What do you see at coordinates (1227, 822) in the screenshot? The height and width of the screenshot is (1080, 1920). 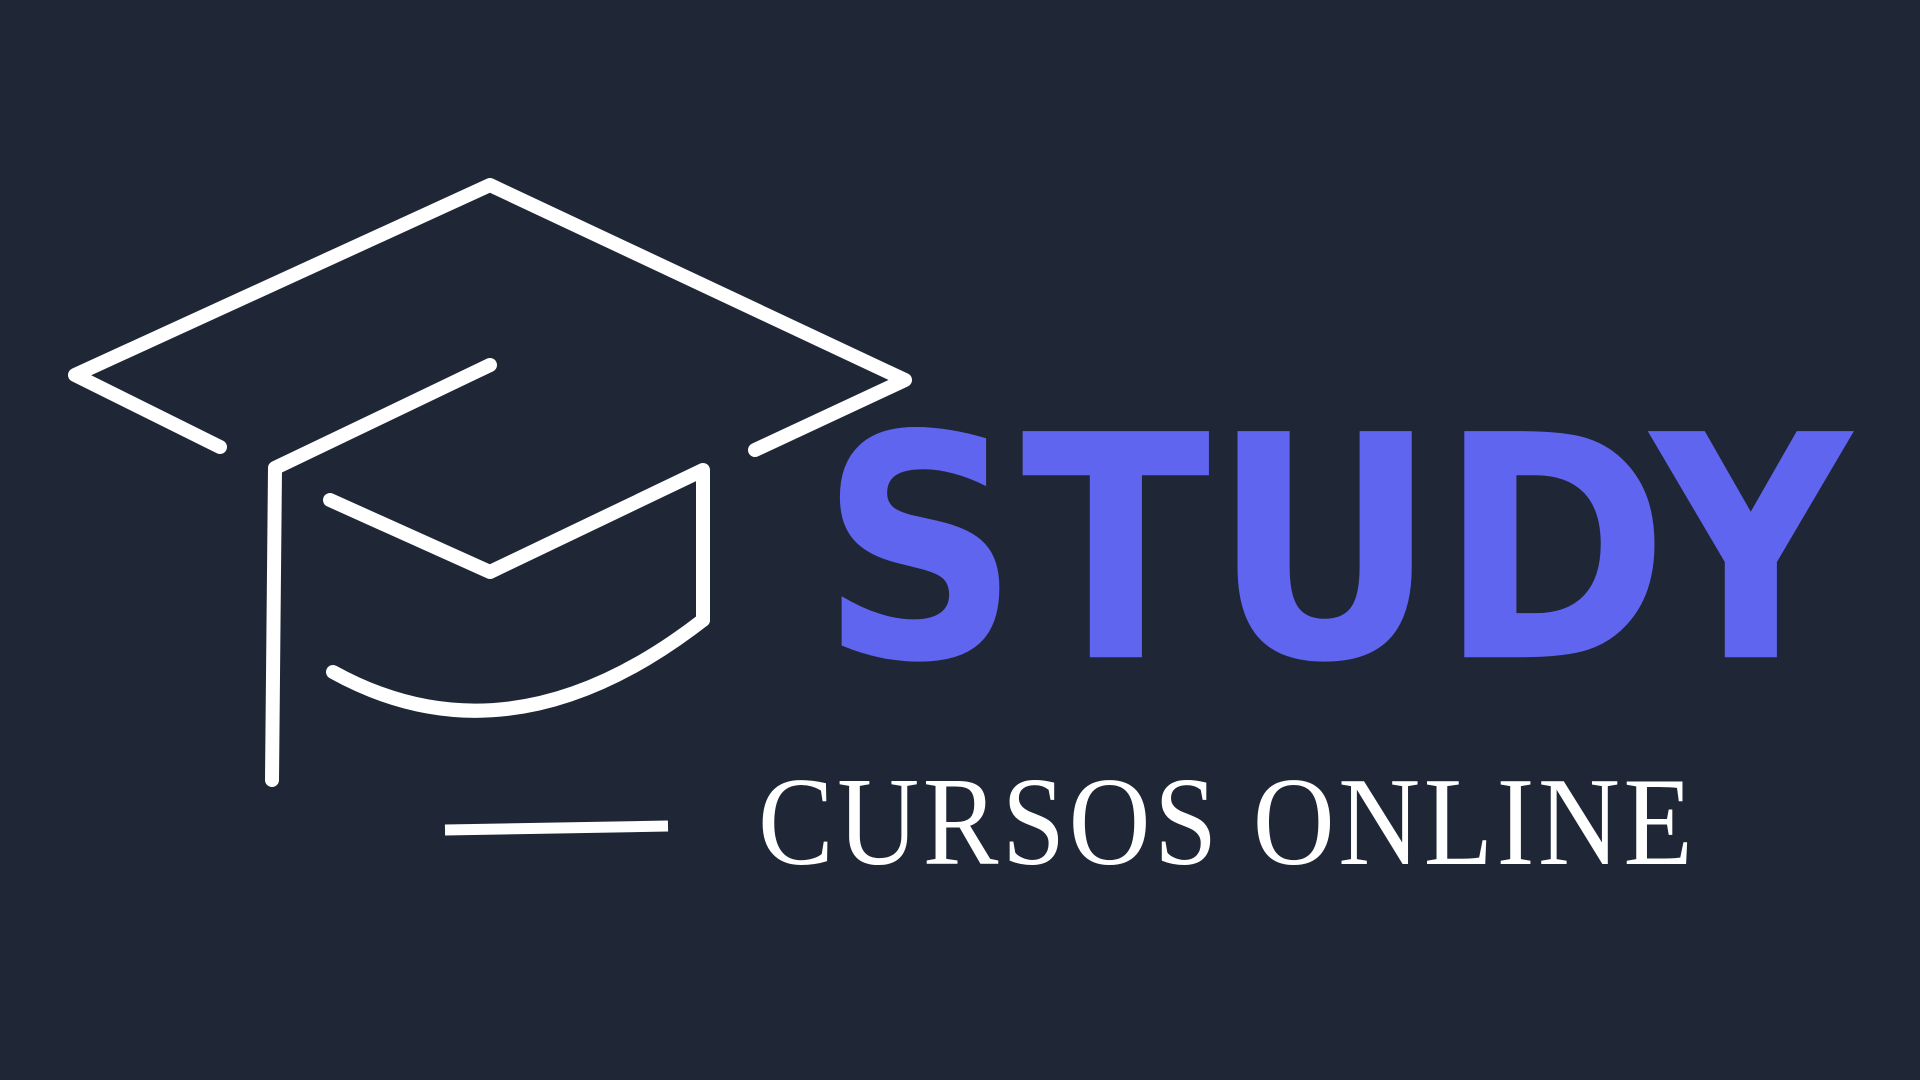 I see `brand-tagline: CURSOS ONLINE` at bounding box center [1227, 822].